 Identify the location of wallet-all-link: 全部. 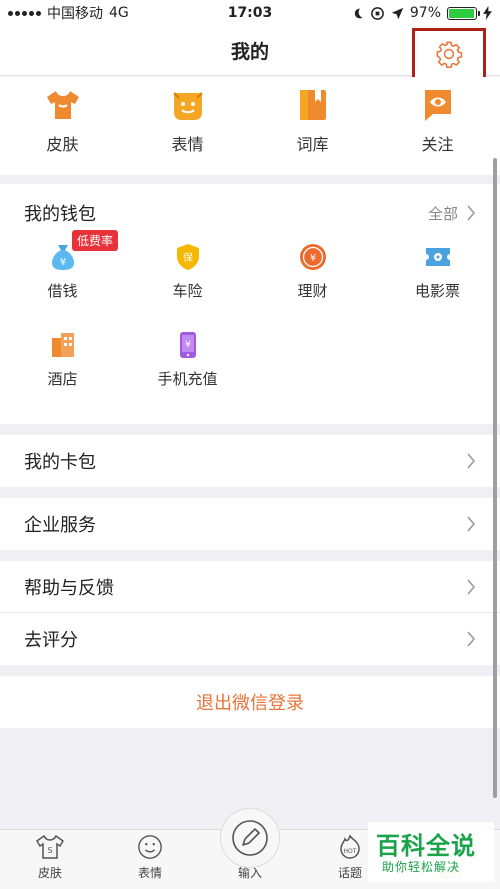
(452, 213).